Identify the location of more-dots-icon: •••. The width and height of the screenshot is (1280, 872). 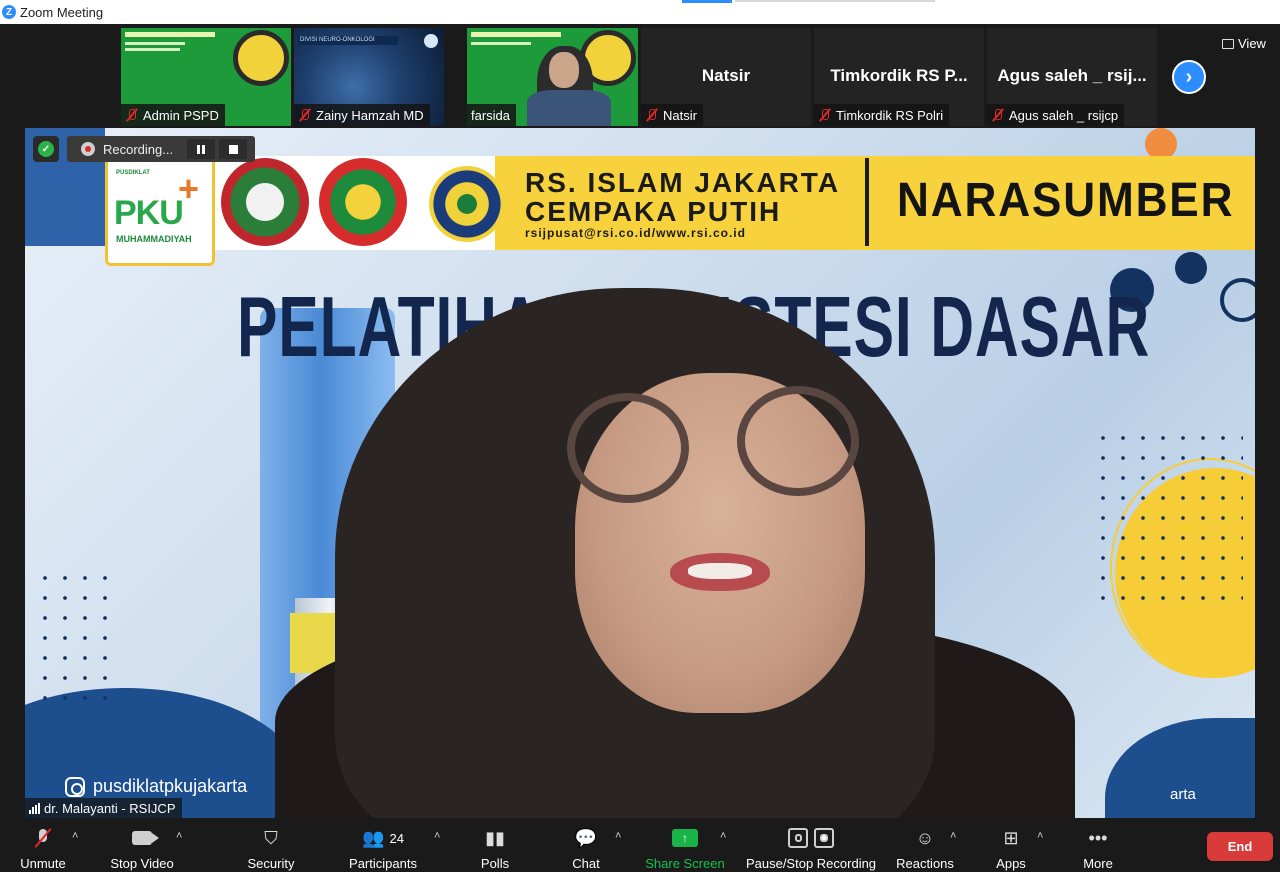
(1098, 837).